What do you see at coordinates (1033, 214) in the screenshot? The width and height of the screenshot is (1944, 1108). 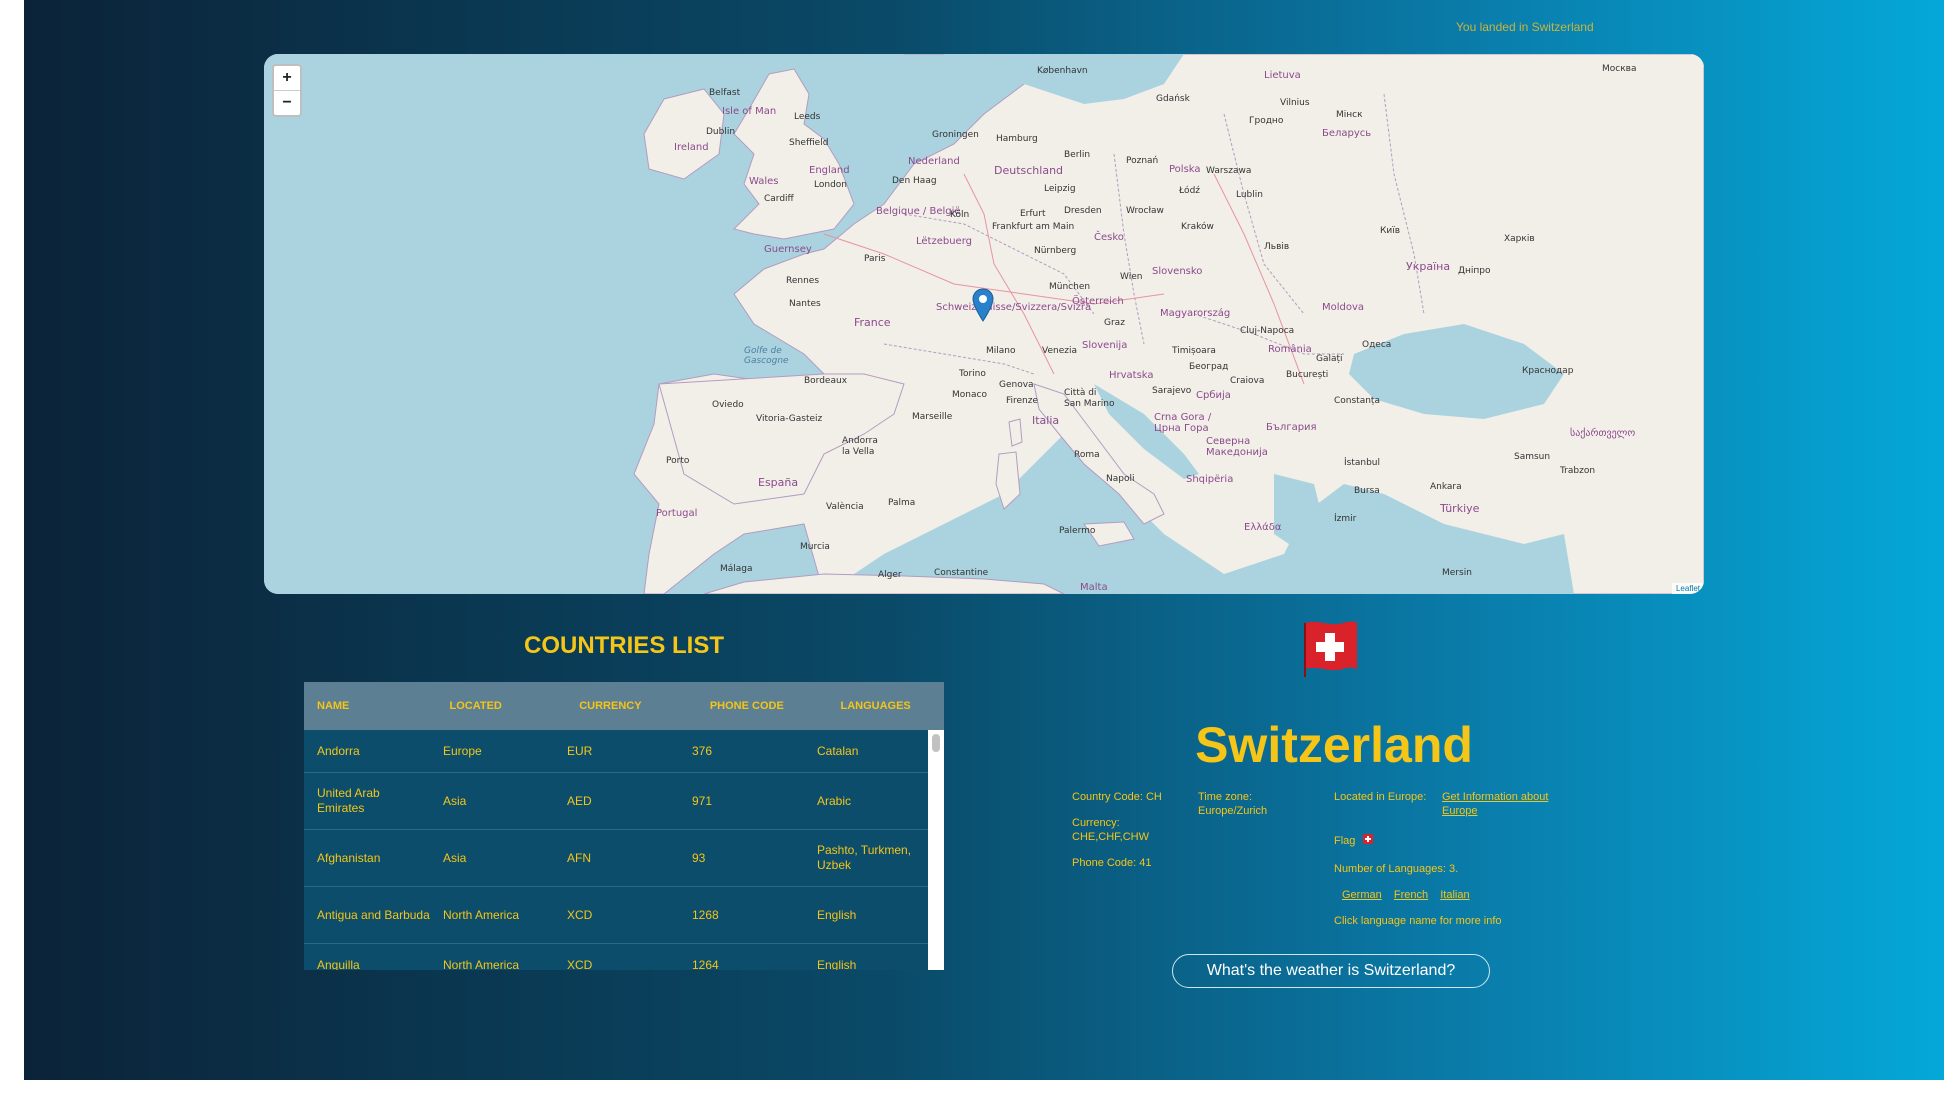 I see `map-label-erfurt: Erfurt` at bounding box center [1033, 214].